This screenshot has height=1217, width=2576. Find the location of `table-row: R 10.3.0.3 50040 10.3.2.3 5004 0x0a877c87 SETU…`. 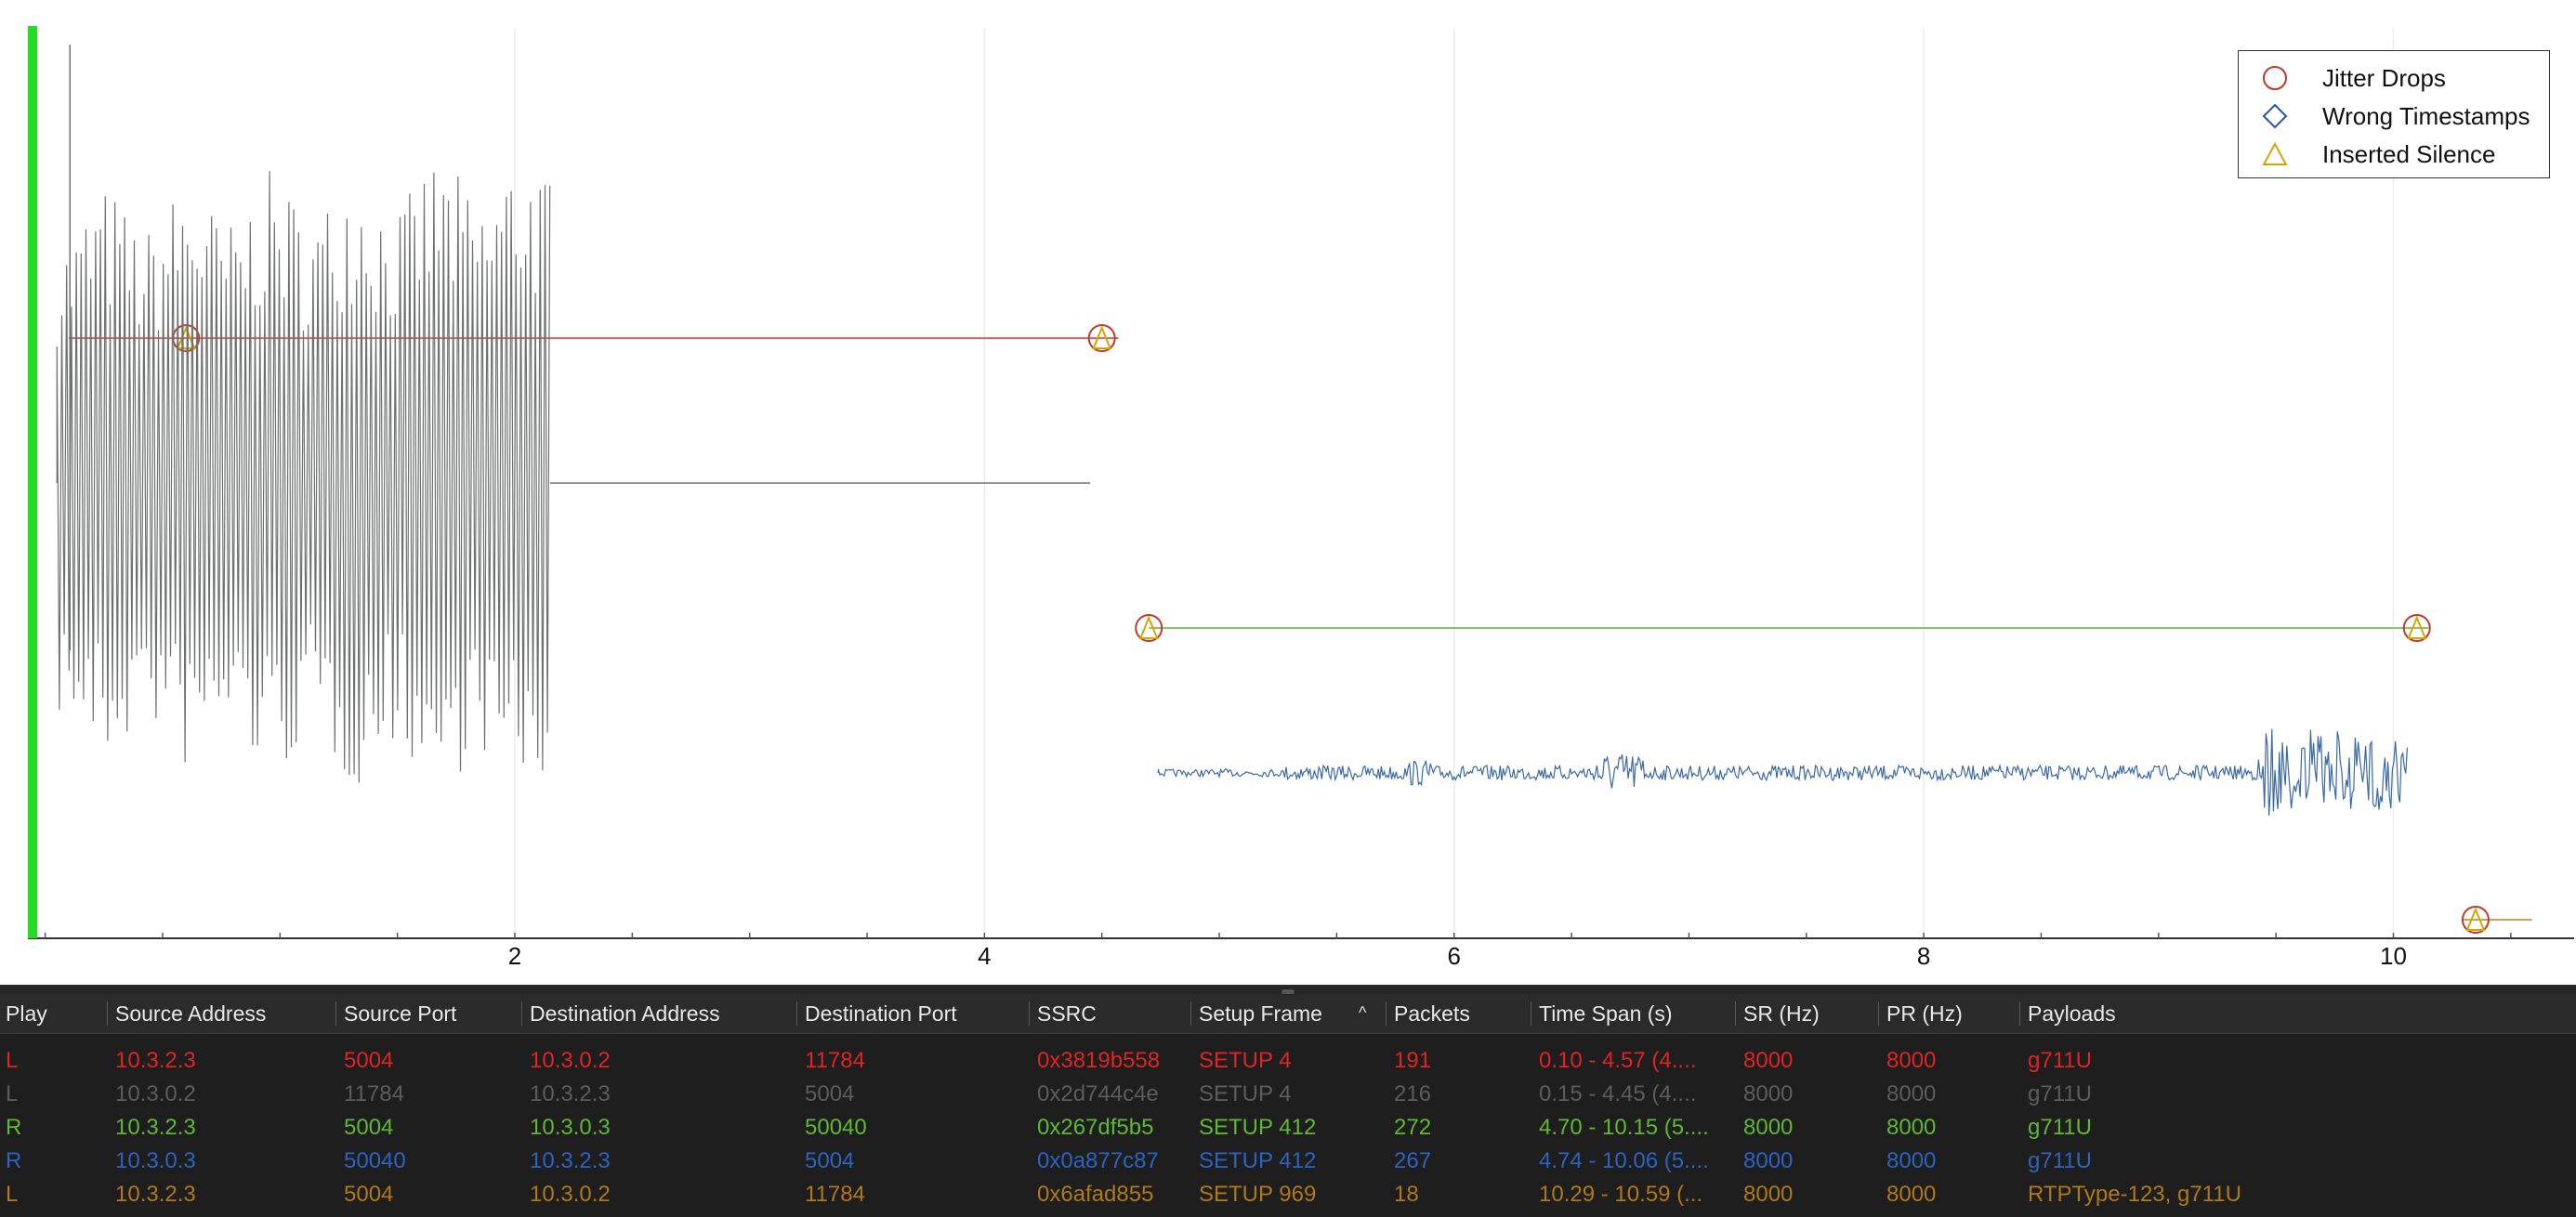

table-row: R 10.3.0.3 50040 10.3.2.3 5004 0x0a877c87 SETU… is located at coordinates (1288, 1161).